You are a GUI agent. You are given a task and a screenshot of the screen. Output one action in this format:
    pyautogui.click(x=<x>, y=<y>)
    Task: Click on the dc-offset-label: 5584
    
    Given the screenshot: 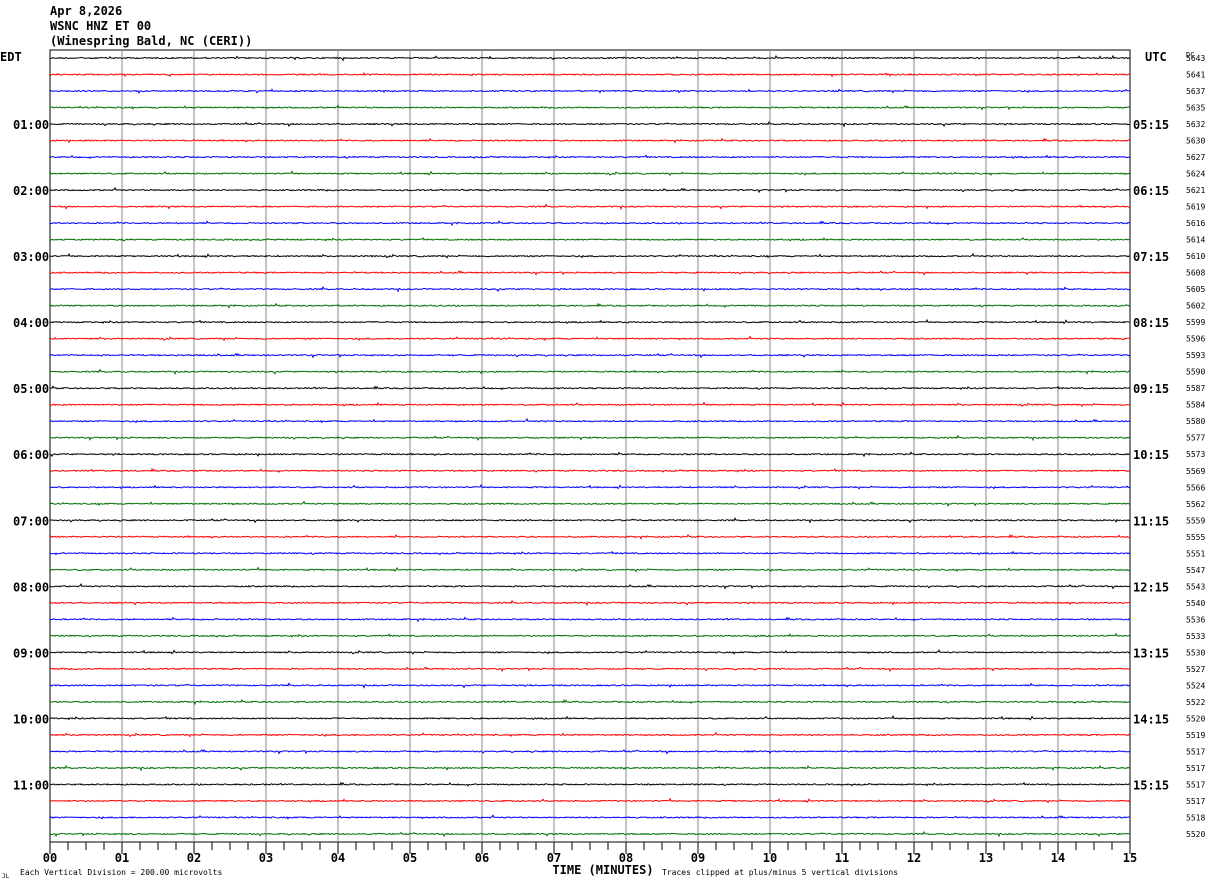 What is the action you would take?
    pyautogui.click(x=1195, y=405)
    